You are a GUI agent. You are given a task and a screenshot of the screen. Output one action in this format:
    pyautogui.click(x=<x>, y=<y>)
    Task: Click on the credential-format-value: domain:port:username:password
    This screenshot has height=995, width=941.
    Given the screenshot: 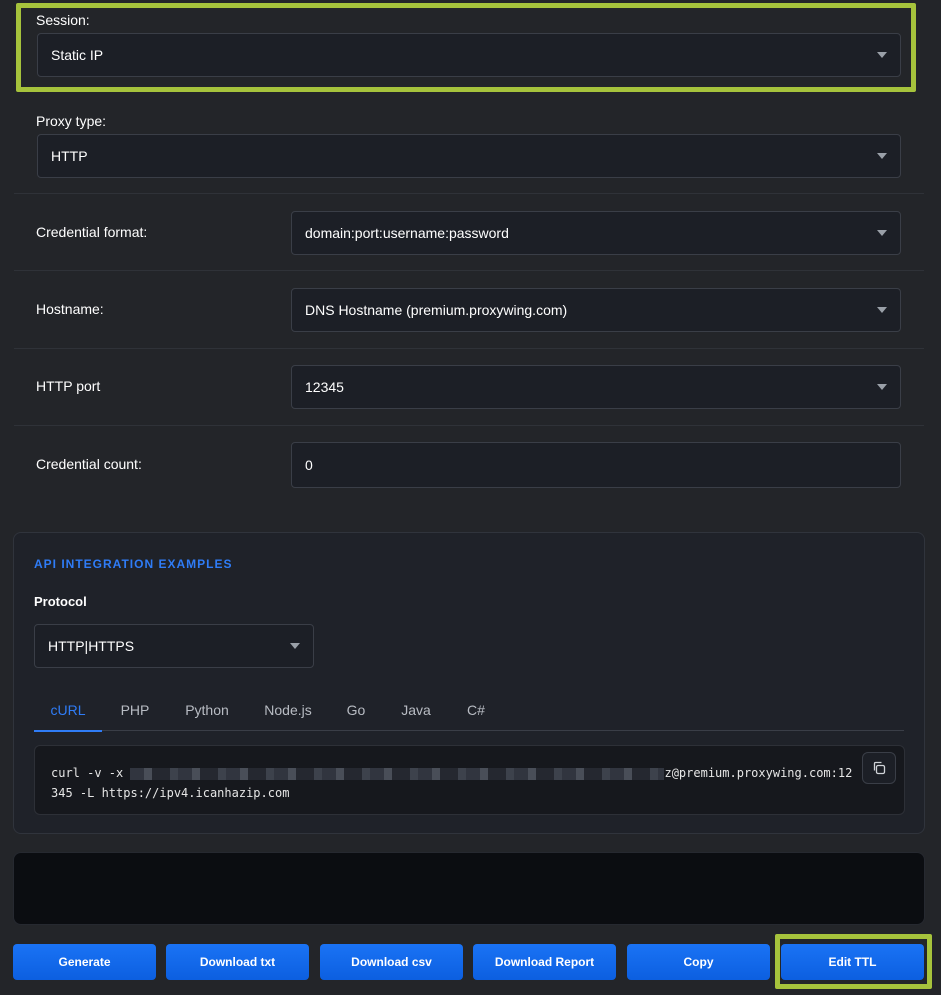 What is the action you would take?
    pyautogui.click(x=407, y=233)
    